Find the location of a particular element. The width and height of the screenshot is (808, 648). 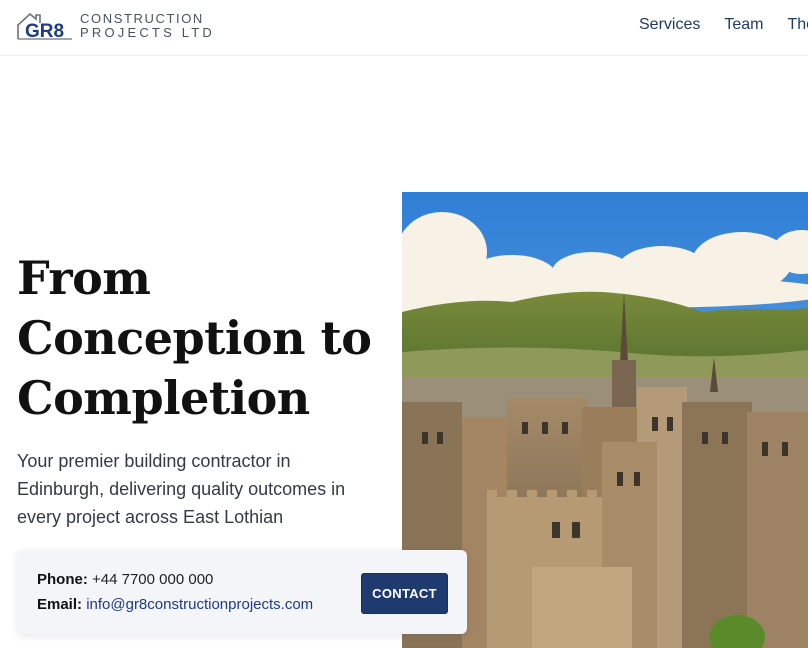

main-nav: Services Team The is located at coordinates (723, 25).